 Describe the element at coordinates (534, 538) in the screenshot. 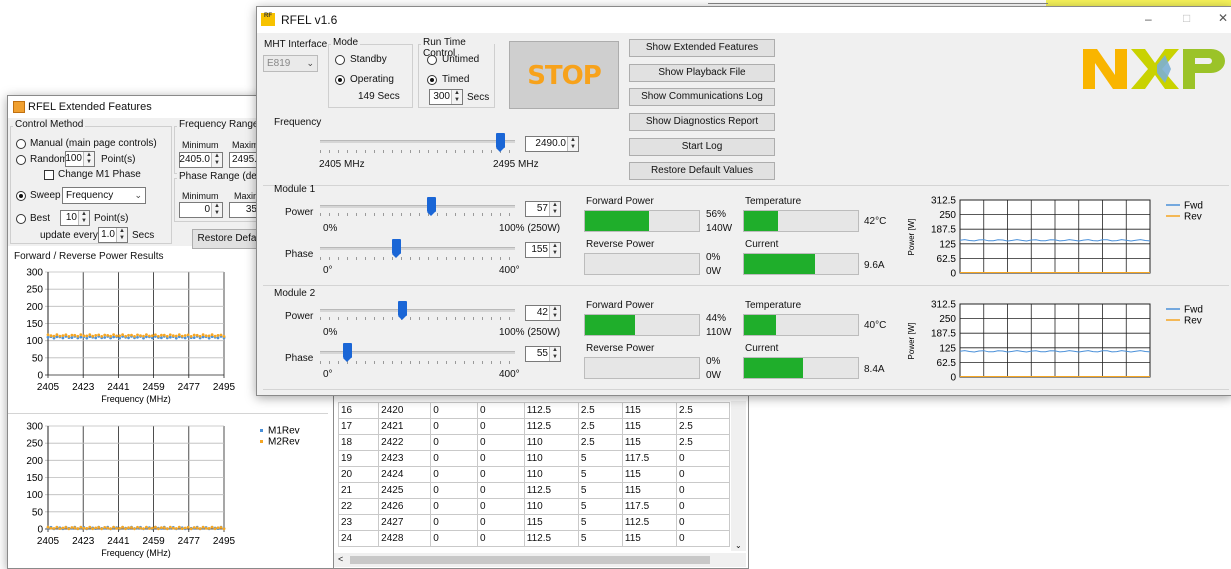

I see `table-row: 24 2428 0 0 112.5 5 115 0` at that location.